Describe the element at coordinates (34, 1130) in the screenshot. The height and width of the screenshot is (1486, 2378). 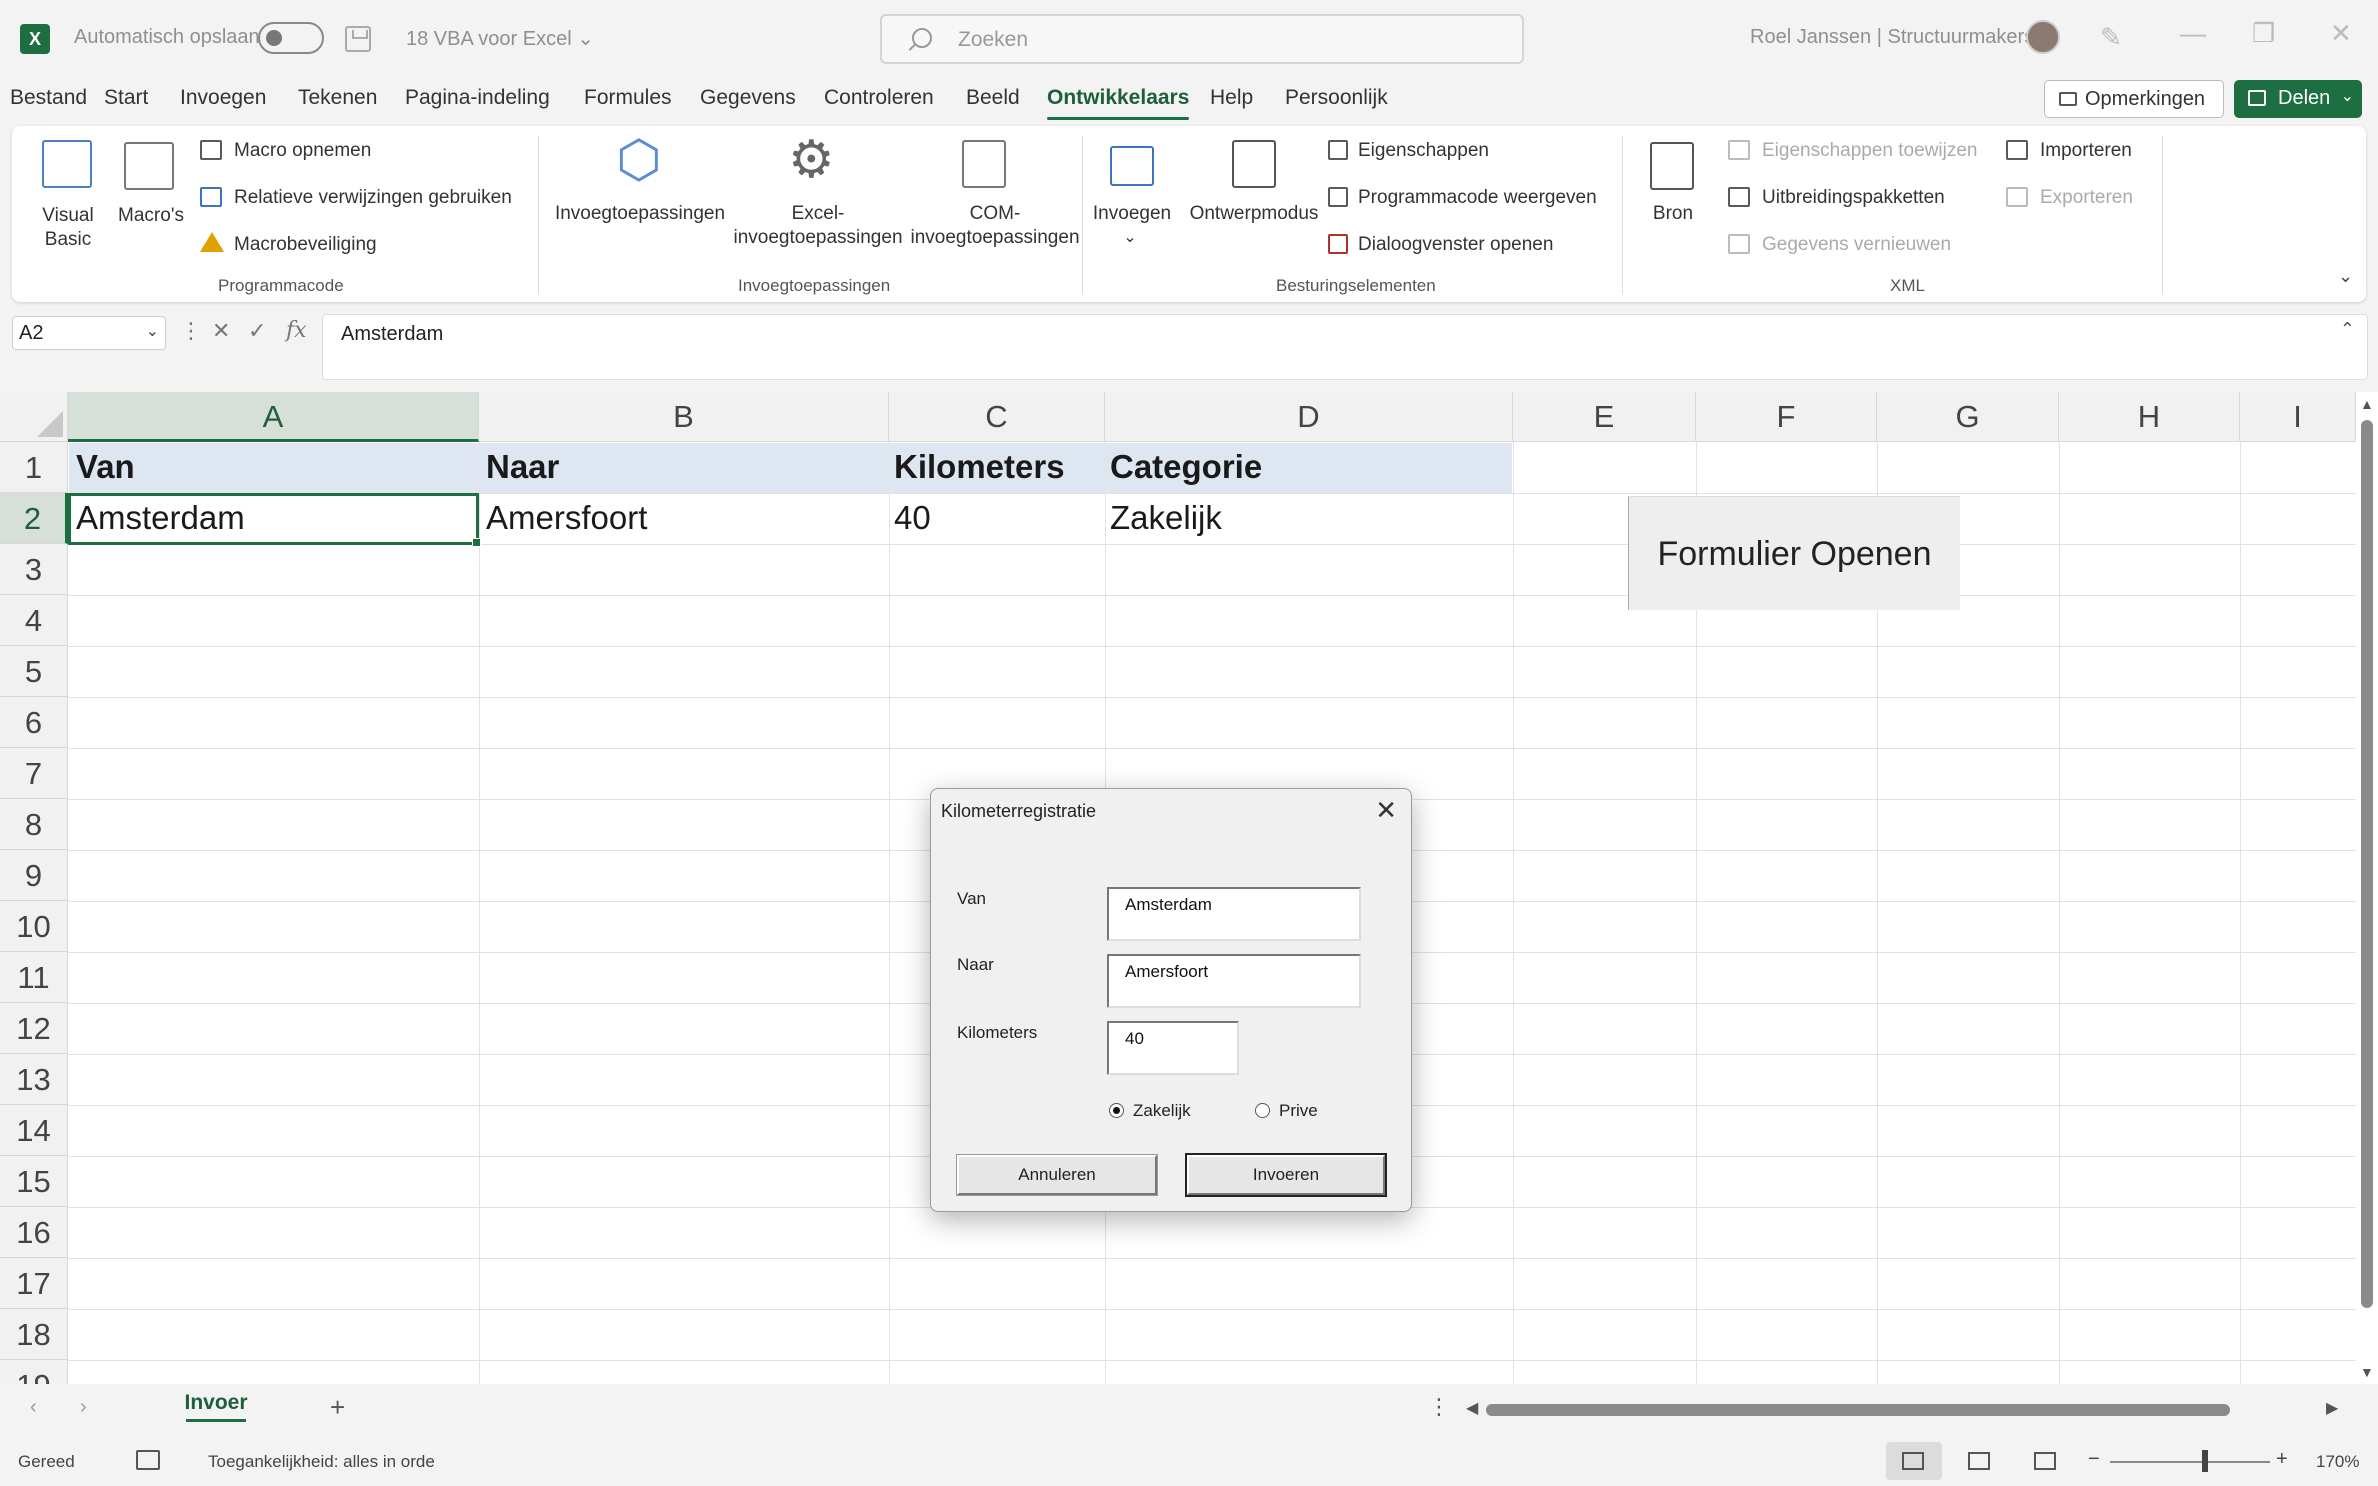
I see `row-header-14: 14` at that location.